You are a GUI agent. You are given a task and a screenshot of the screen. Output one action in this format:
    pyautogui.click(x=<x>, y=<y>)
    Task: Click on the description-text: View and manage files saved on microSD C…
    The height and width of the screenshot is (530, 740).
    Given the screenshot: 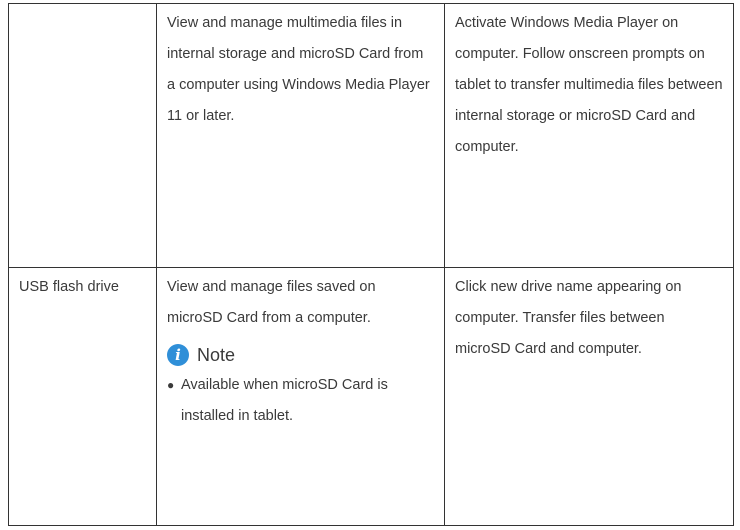 What is the action you would take?
    pyautogui.click(x=271, y=302)
    